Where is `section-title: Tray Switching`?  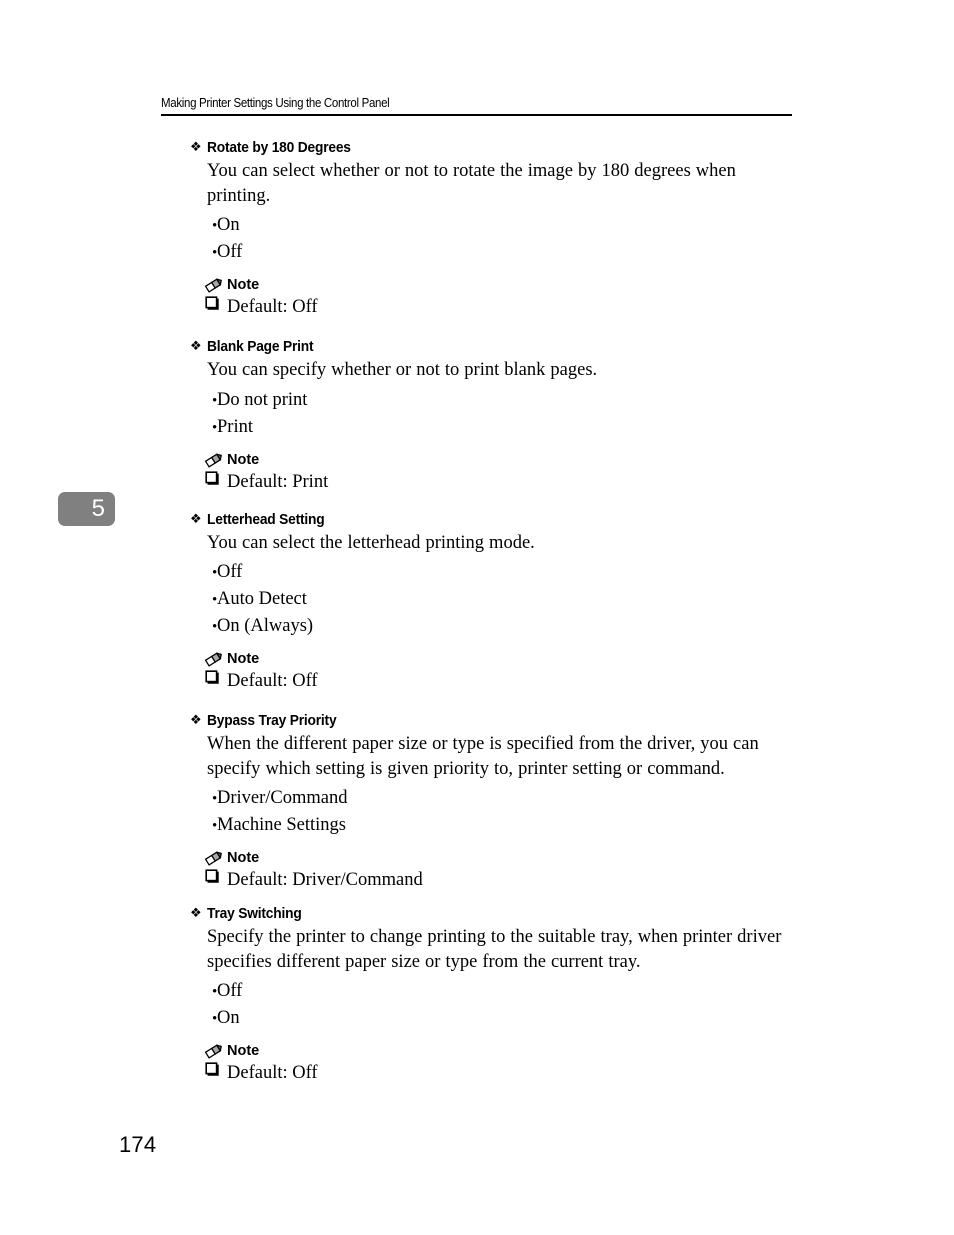 section-title: Tray Switching is located at coordinates (254, 914).